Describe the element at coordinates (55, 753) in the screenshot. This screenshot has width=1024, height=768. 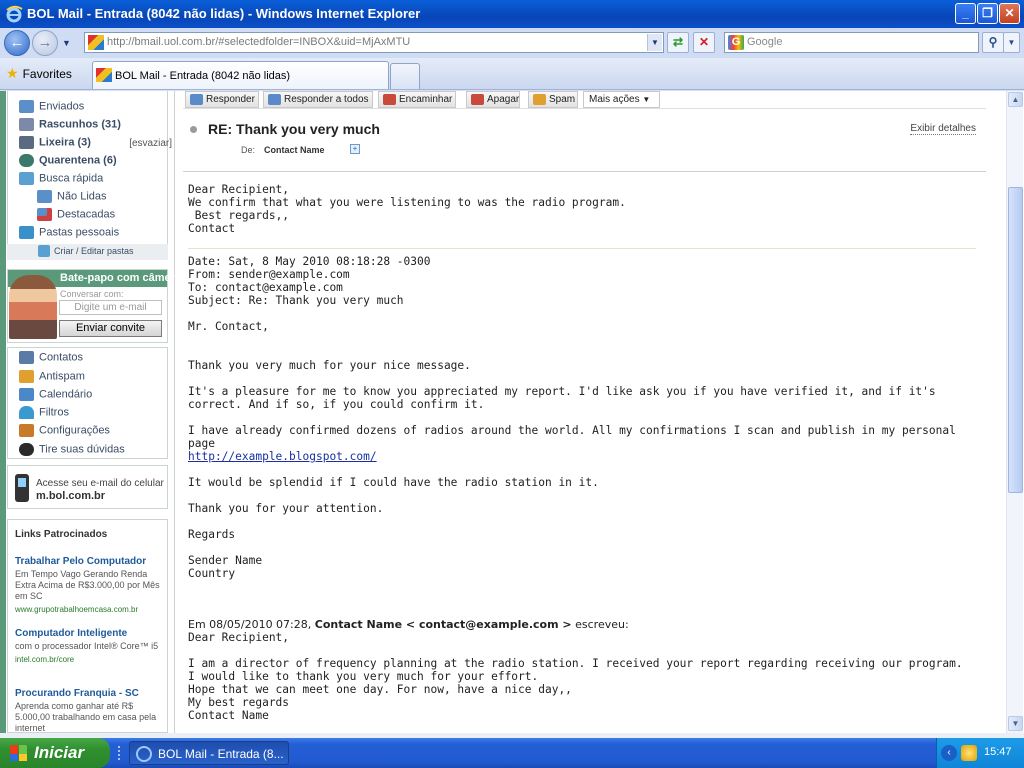
I see `start-button: Iniciar` at that location.